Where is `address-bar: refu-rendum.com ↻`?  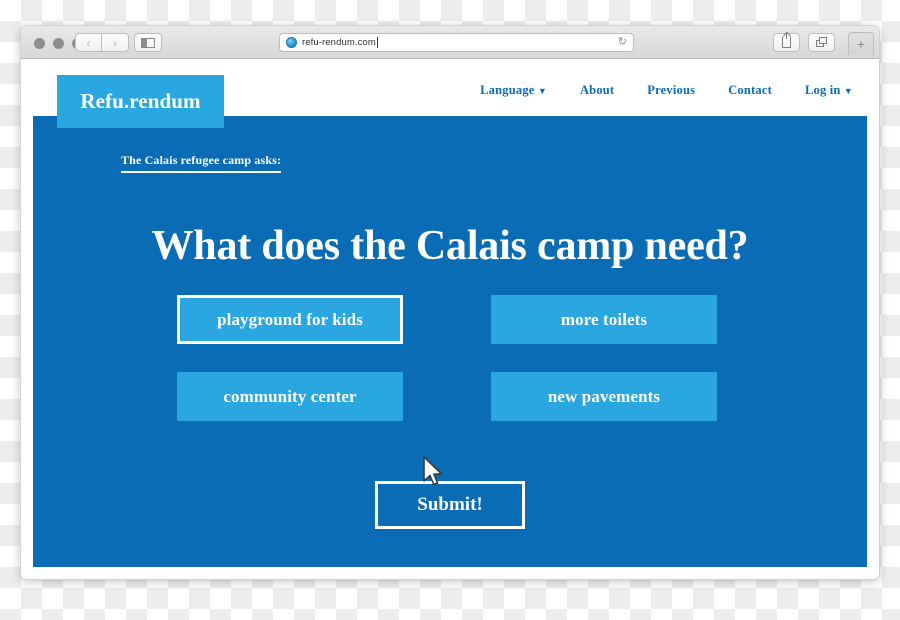
address-bar: refu-rendum.com ↻ is located at coordinates (456, 42).